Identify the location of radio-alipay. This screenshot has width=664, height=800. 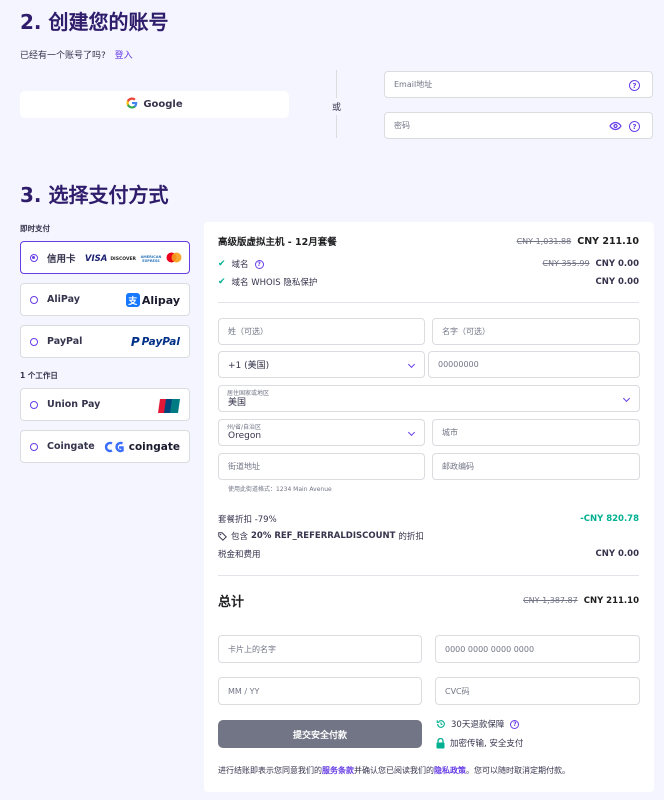
(34, 299).